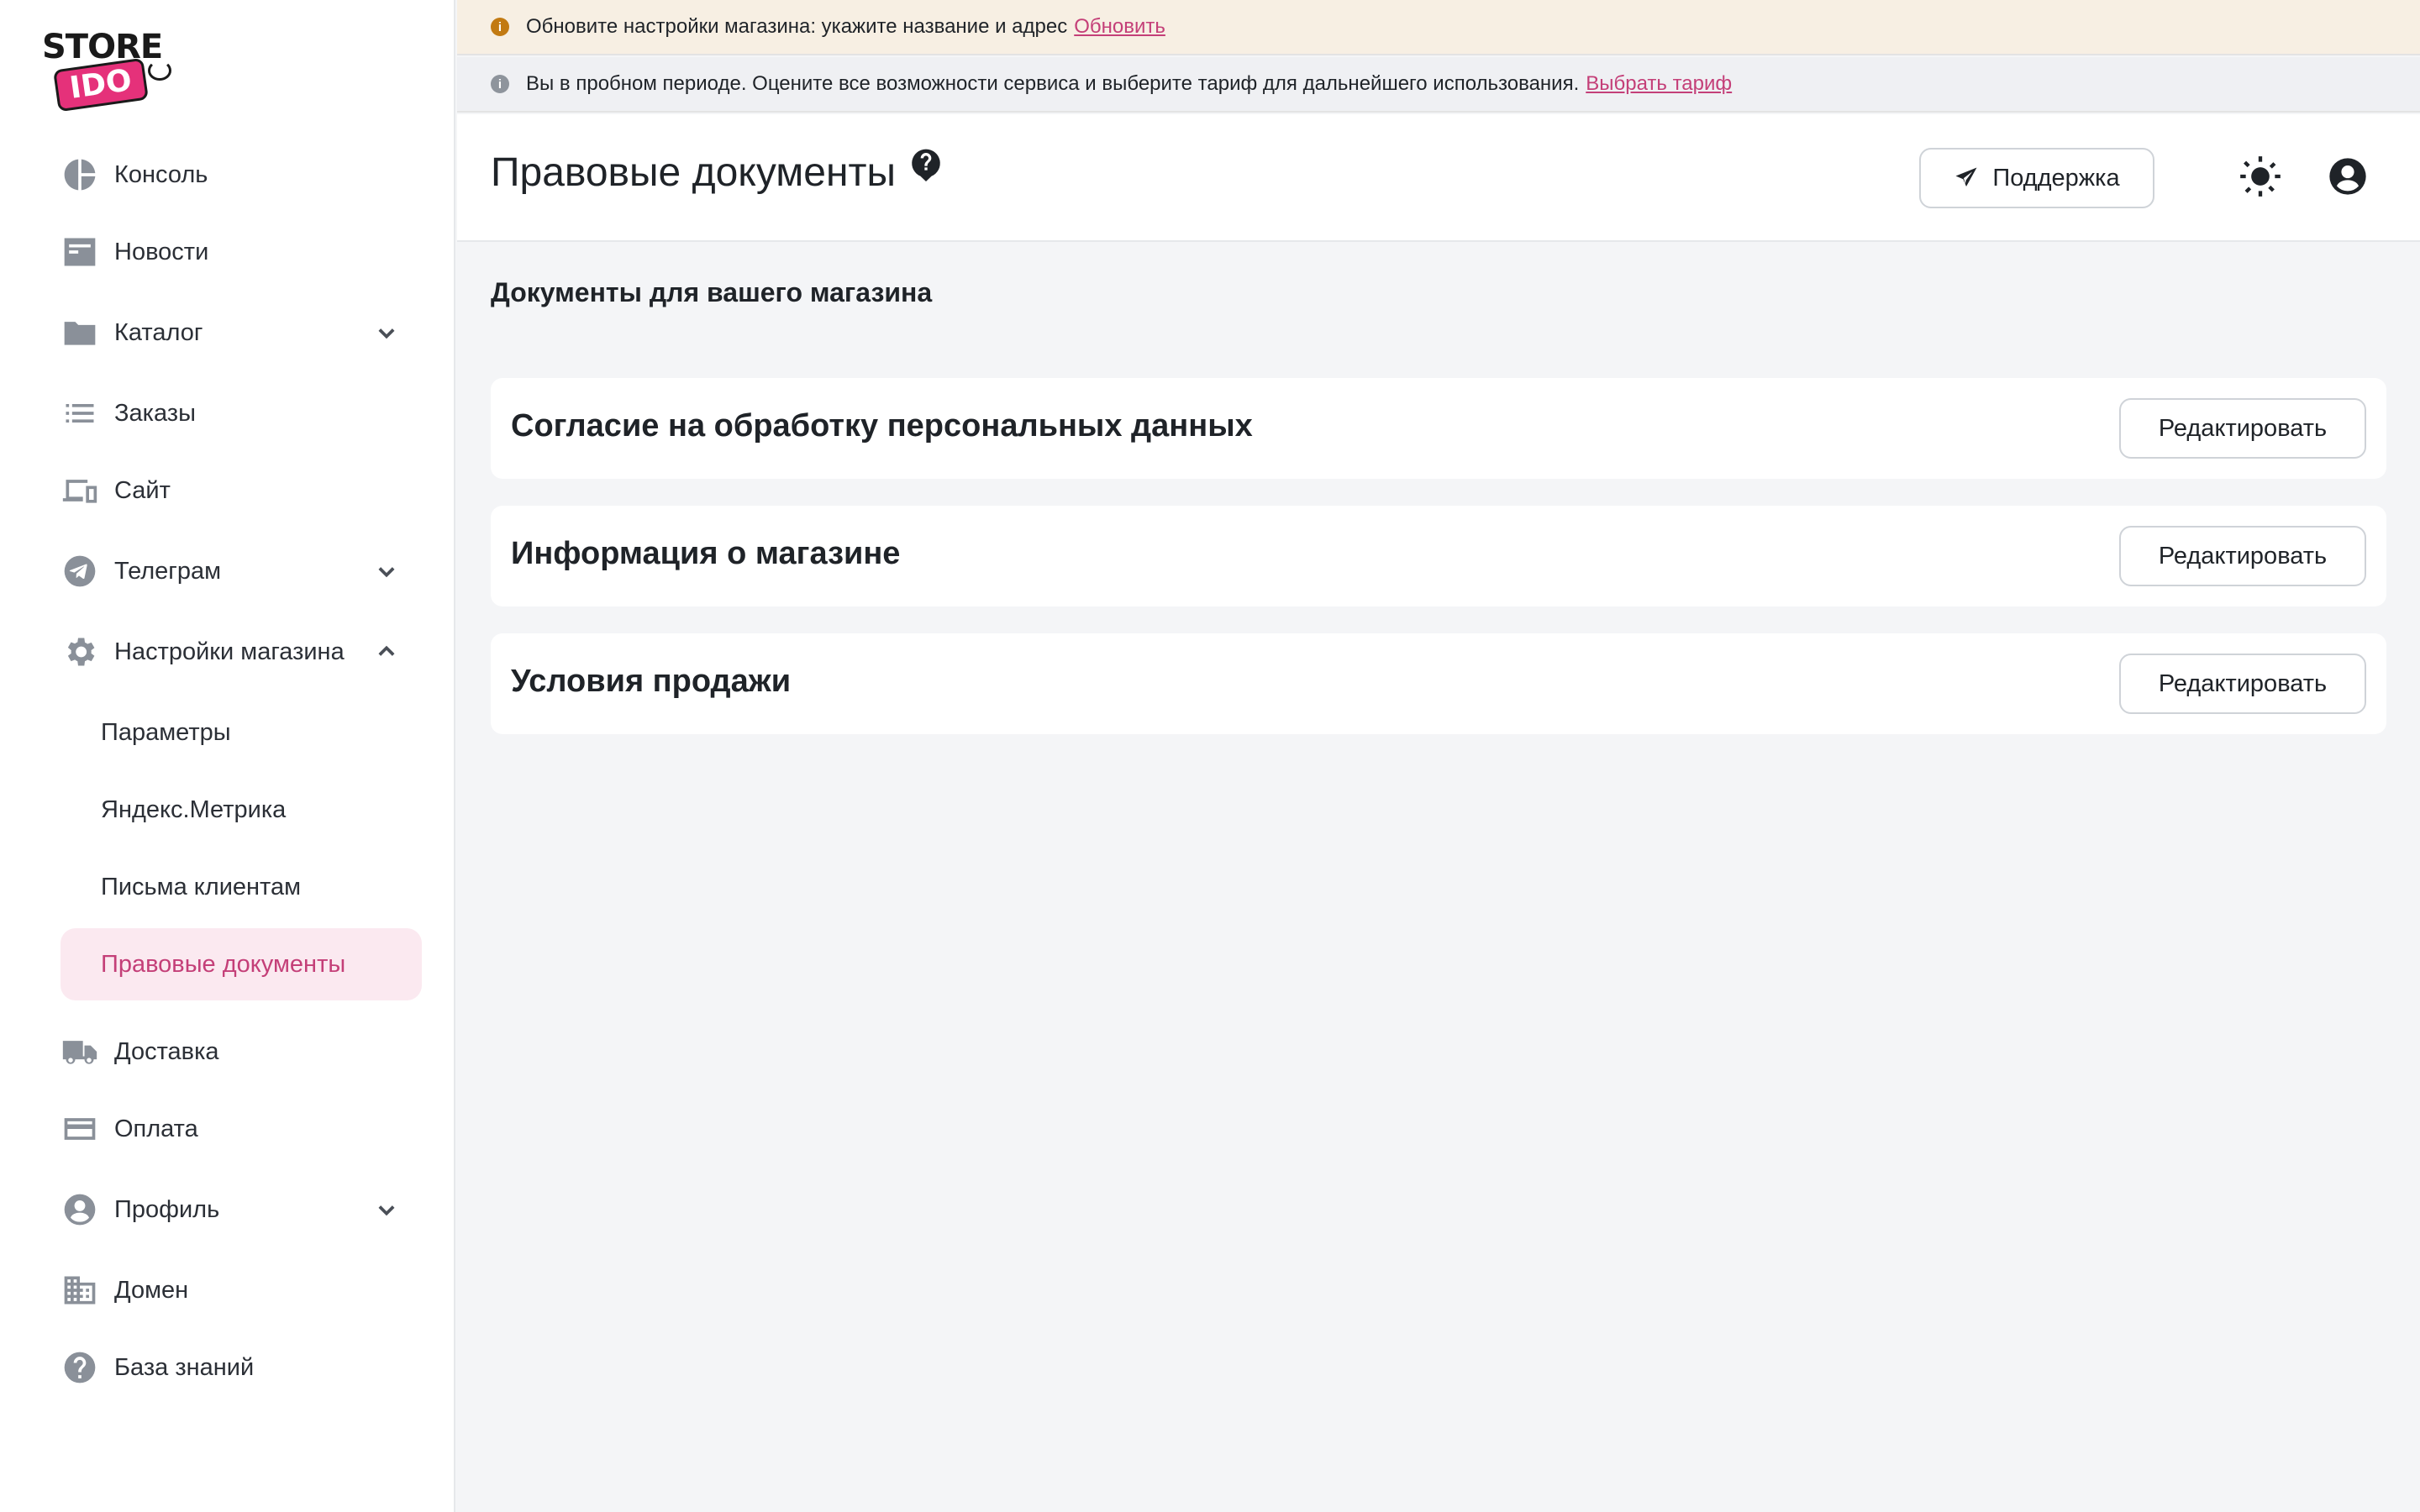 This screenshot has width=2420, height=1512. Describe the element at coordinates (151, 1290) in the screenshot. I see `sidebar-item-label: Домен` at that location.